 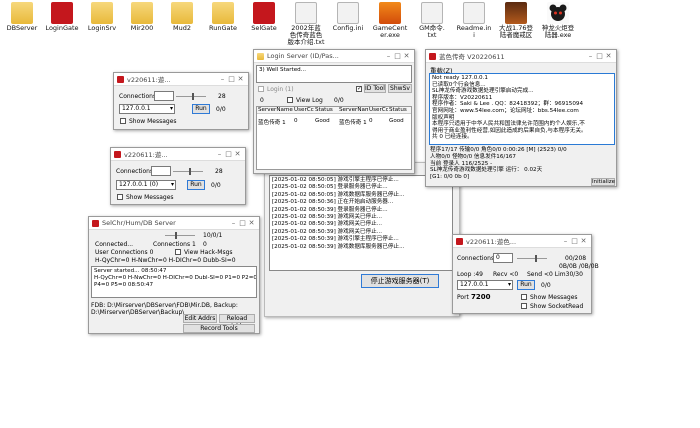 I want to click on connections-label: Connections 1, so click(x=174, y=244).